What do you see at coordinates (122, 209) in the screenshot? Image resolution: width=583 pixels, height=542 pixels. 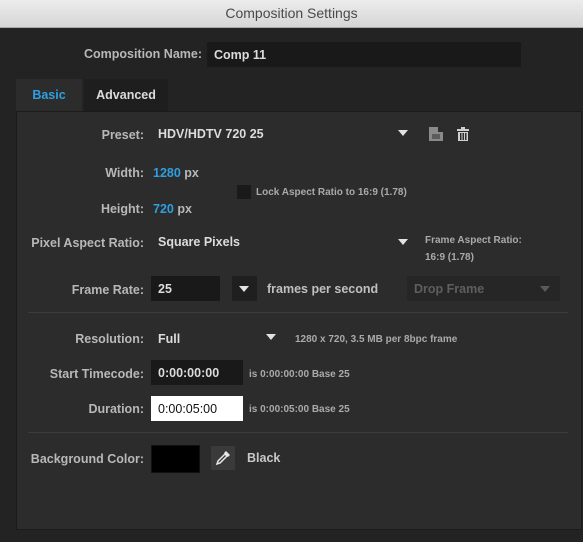 I see `height-label: Height:` at bounding box center [122, 209].